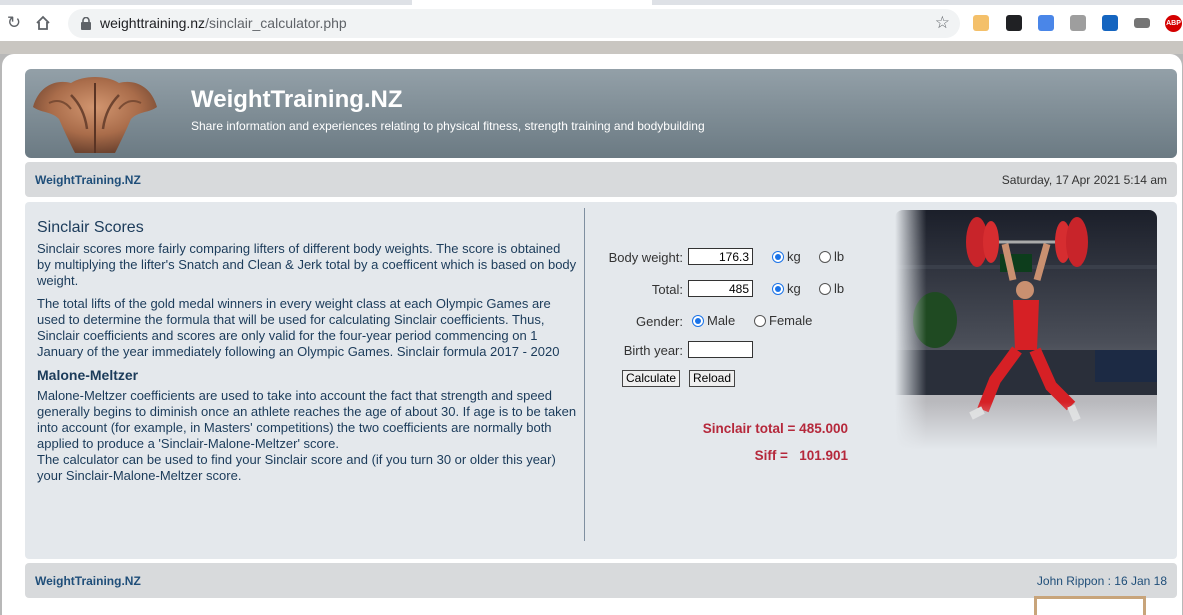  Describe the element at coordinates (786, 288) in the screenshot. I see `total-kg-radio: kg` at that location.